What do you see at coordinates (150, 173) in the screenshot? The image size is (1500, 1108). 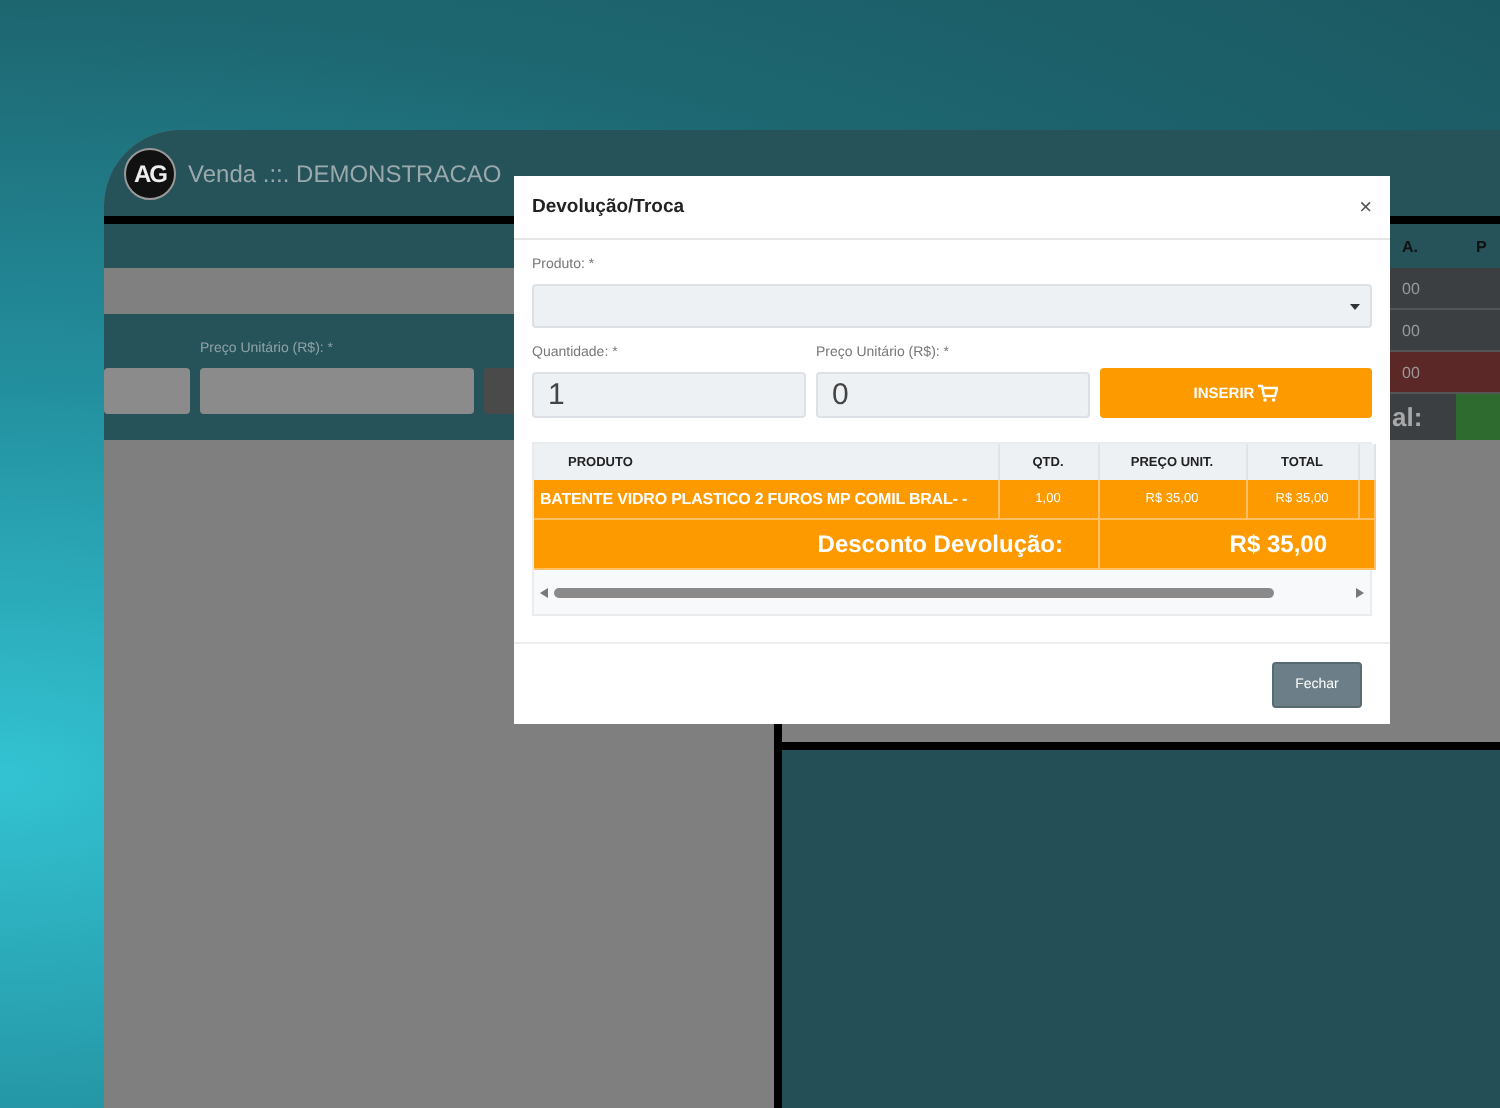 I see `logo-badge: AG` at bounding box center [150, 173].